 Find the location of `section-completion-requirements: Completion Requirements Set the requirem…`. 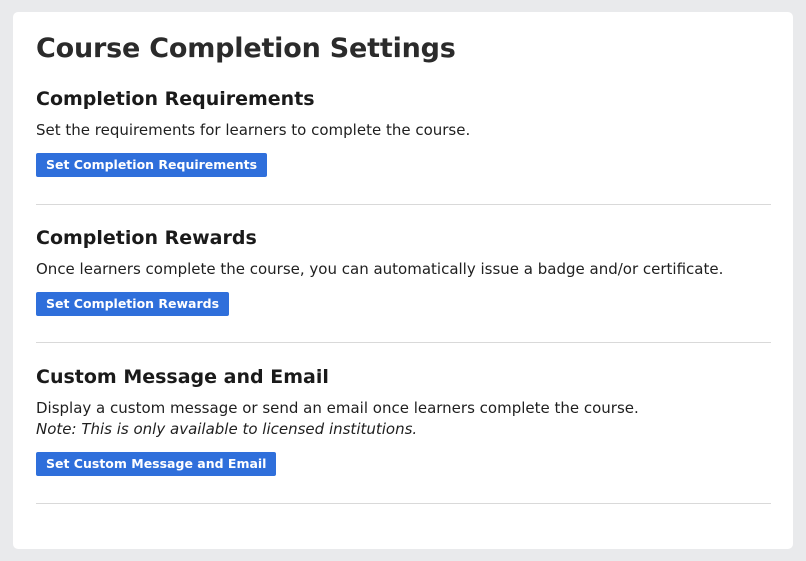

section-completion-requirements: Completion Requirements Set the requirem… is located at coordinates (403, 132).